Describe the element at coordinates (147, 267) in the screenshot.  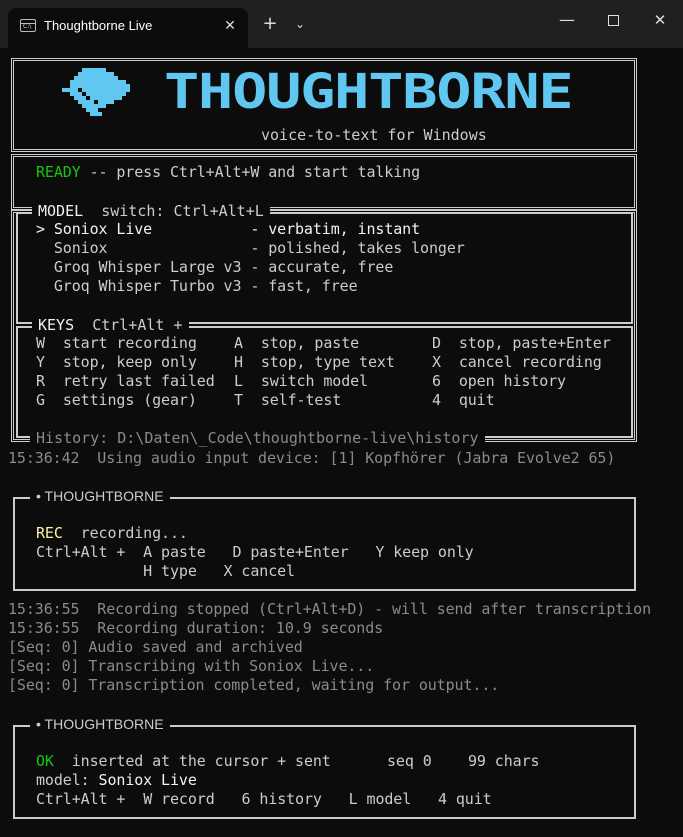
I see `model-option-name: Groq Whisper Large v3` at that location.